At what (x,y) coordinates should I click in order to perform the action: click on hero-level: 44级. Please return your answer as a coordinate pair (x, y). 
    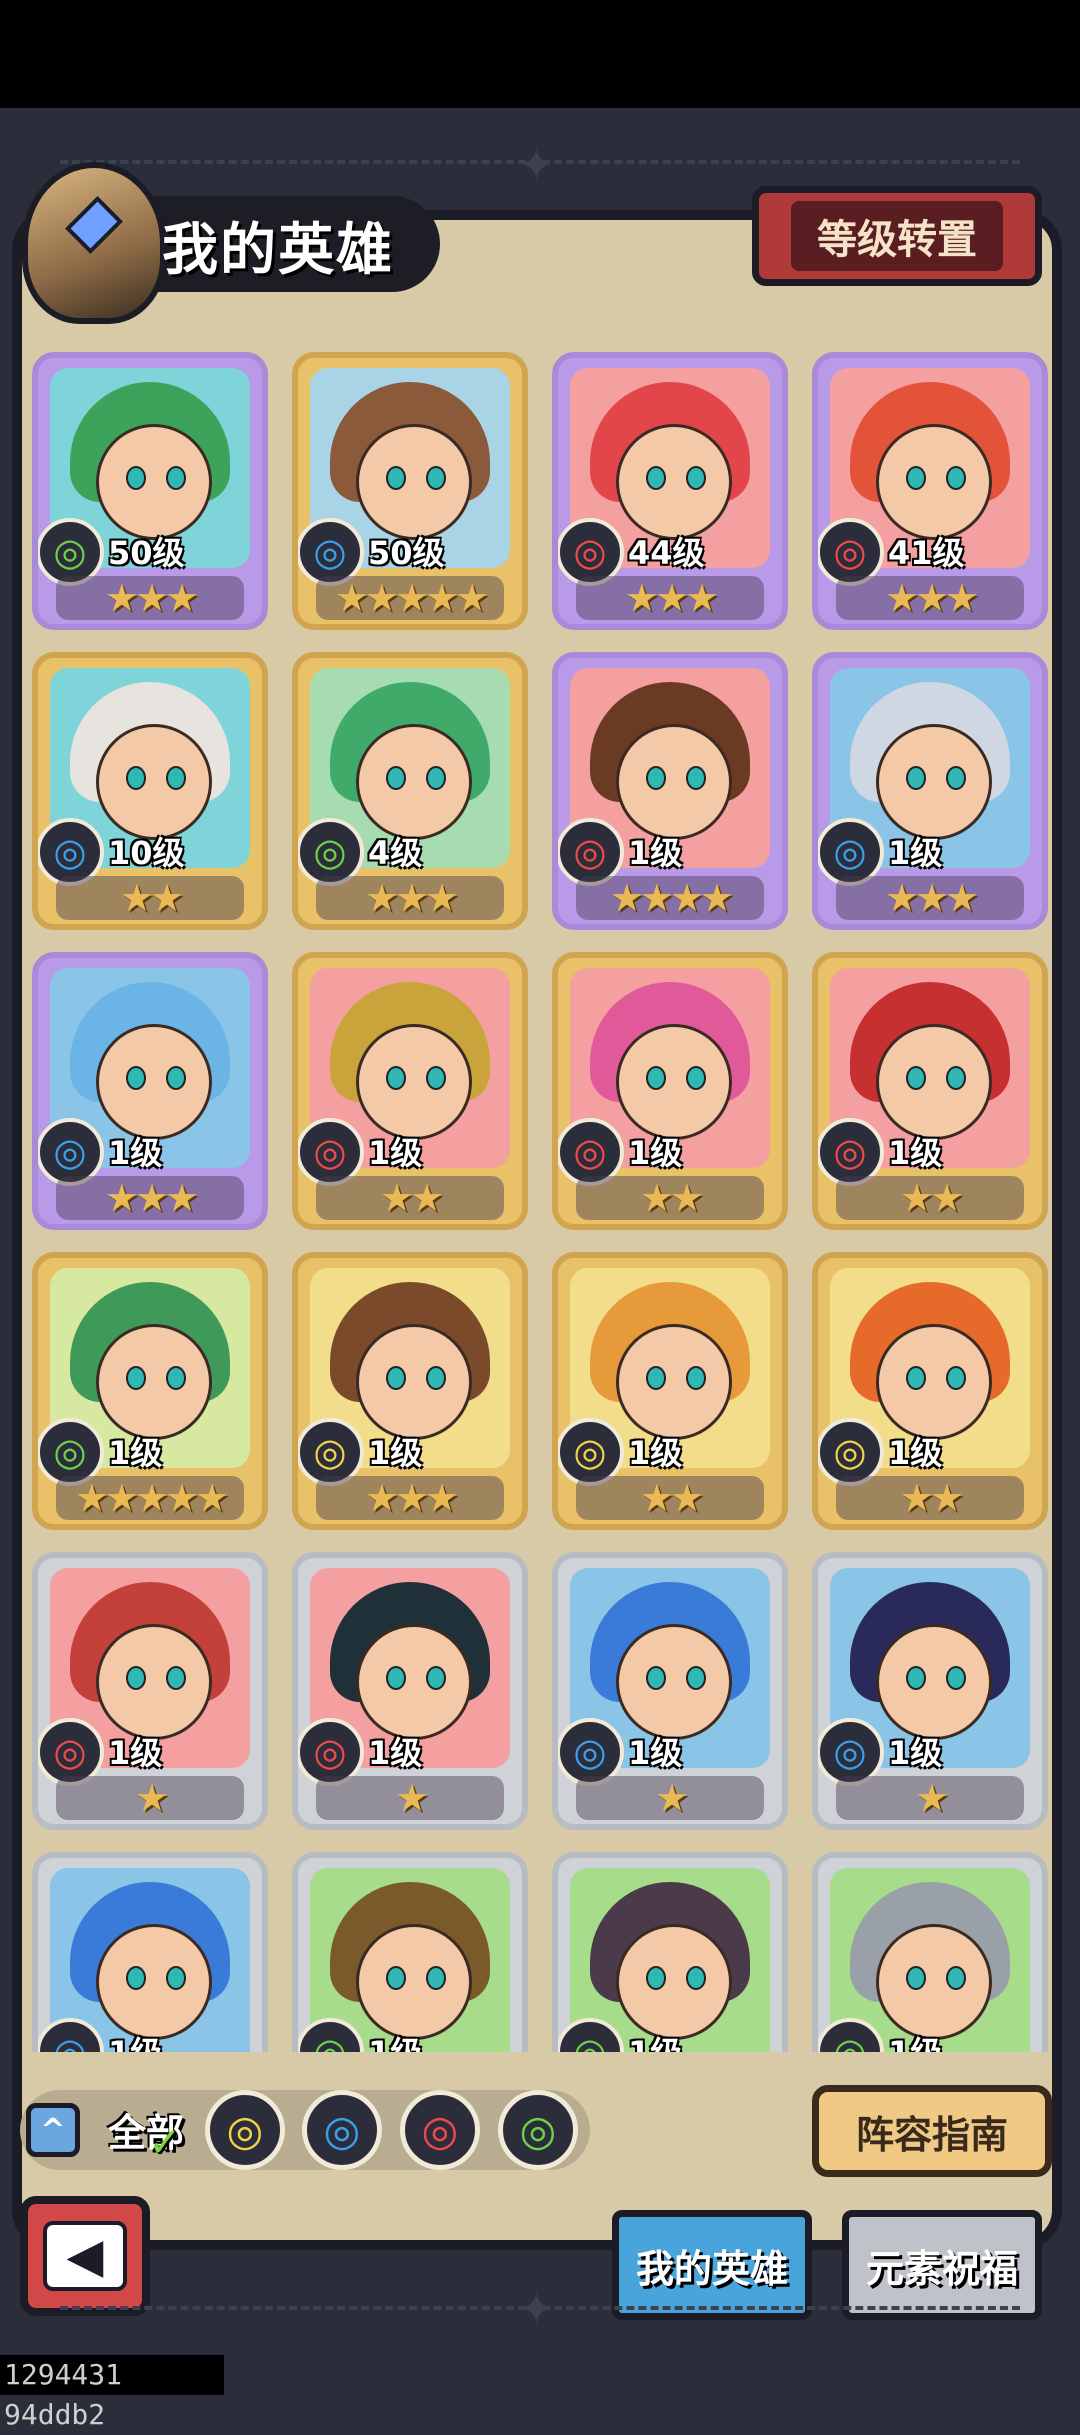
    Looking at the image, I should click on (666, 553).